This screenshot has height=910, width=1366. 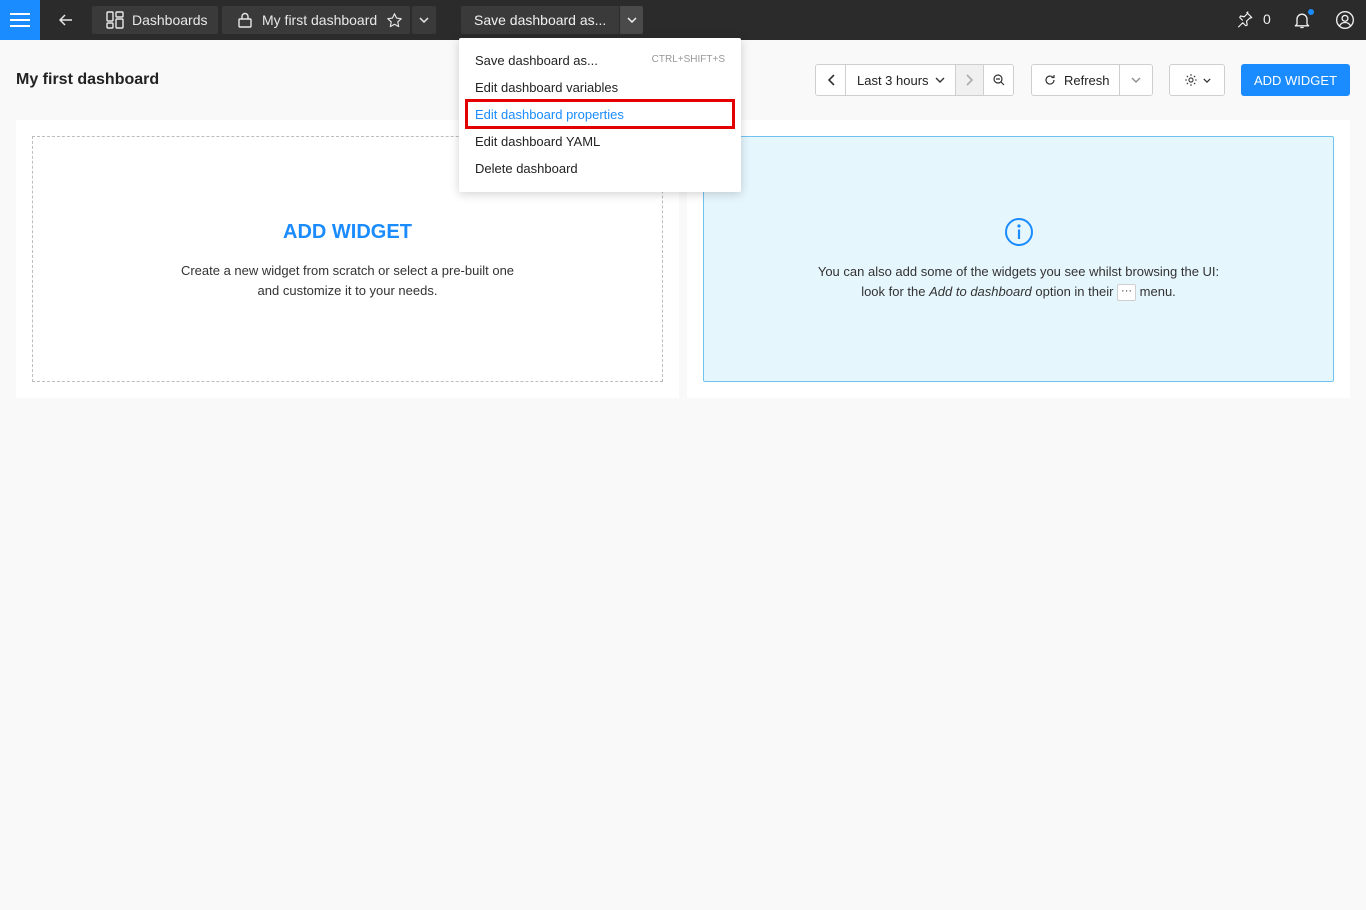 I want to click on refresh-icon, so click(x=1050, y=80).